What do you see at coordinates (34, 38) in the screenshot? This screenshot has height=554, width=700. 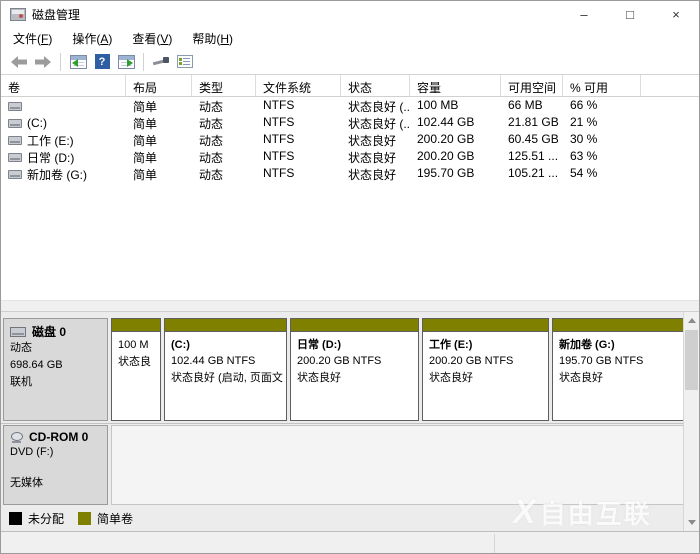 I see `menu-file: 文件(F)` at bounding box center [34, 38].